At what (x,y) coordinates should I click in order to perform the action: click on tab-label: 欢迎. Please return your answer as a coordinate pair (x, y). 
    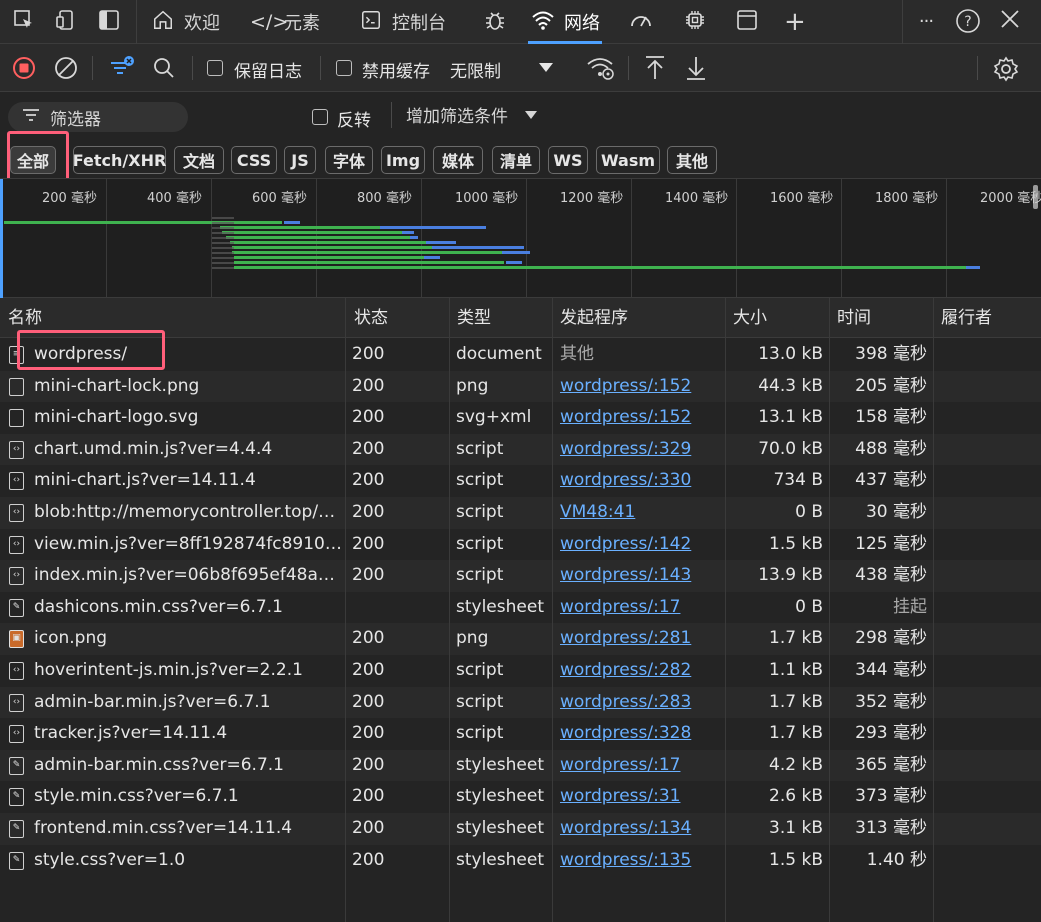
    Looking at the image, I should click on (202, 23).